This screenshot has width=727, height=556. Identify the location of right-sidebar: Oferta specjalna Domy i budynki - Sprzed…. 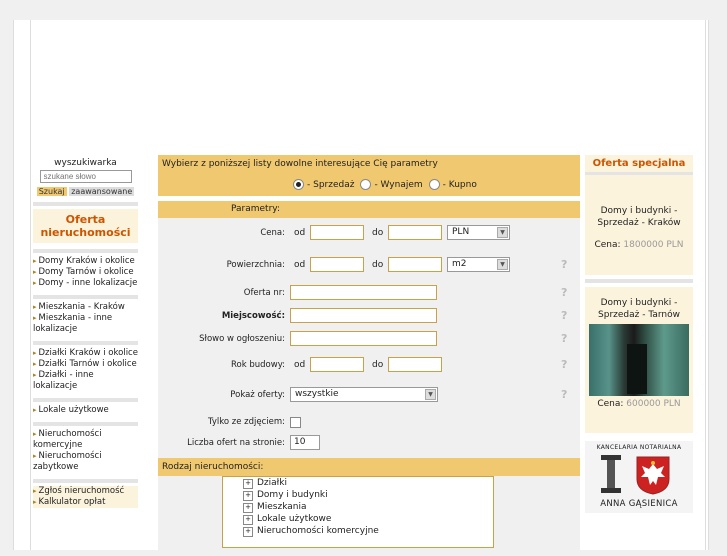
(639, 334).